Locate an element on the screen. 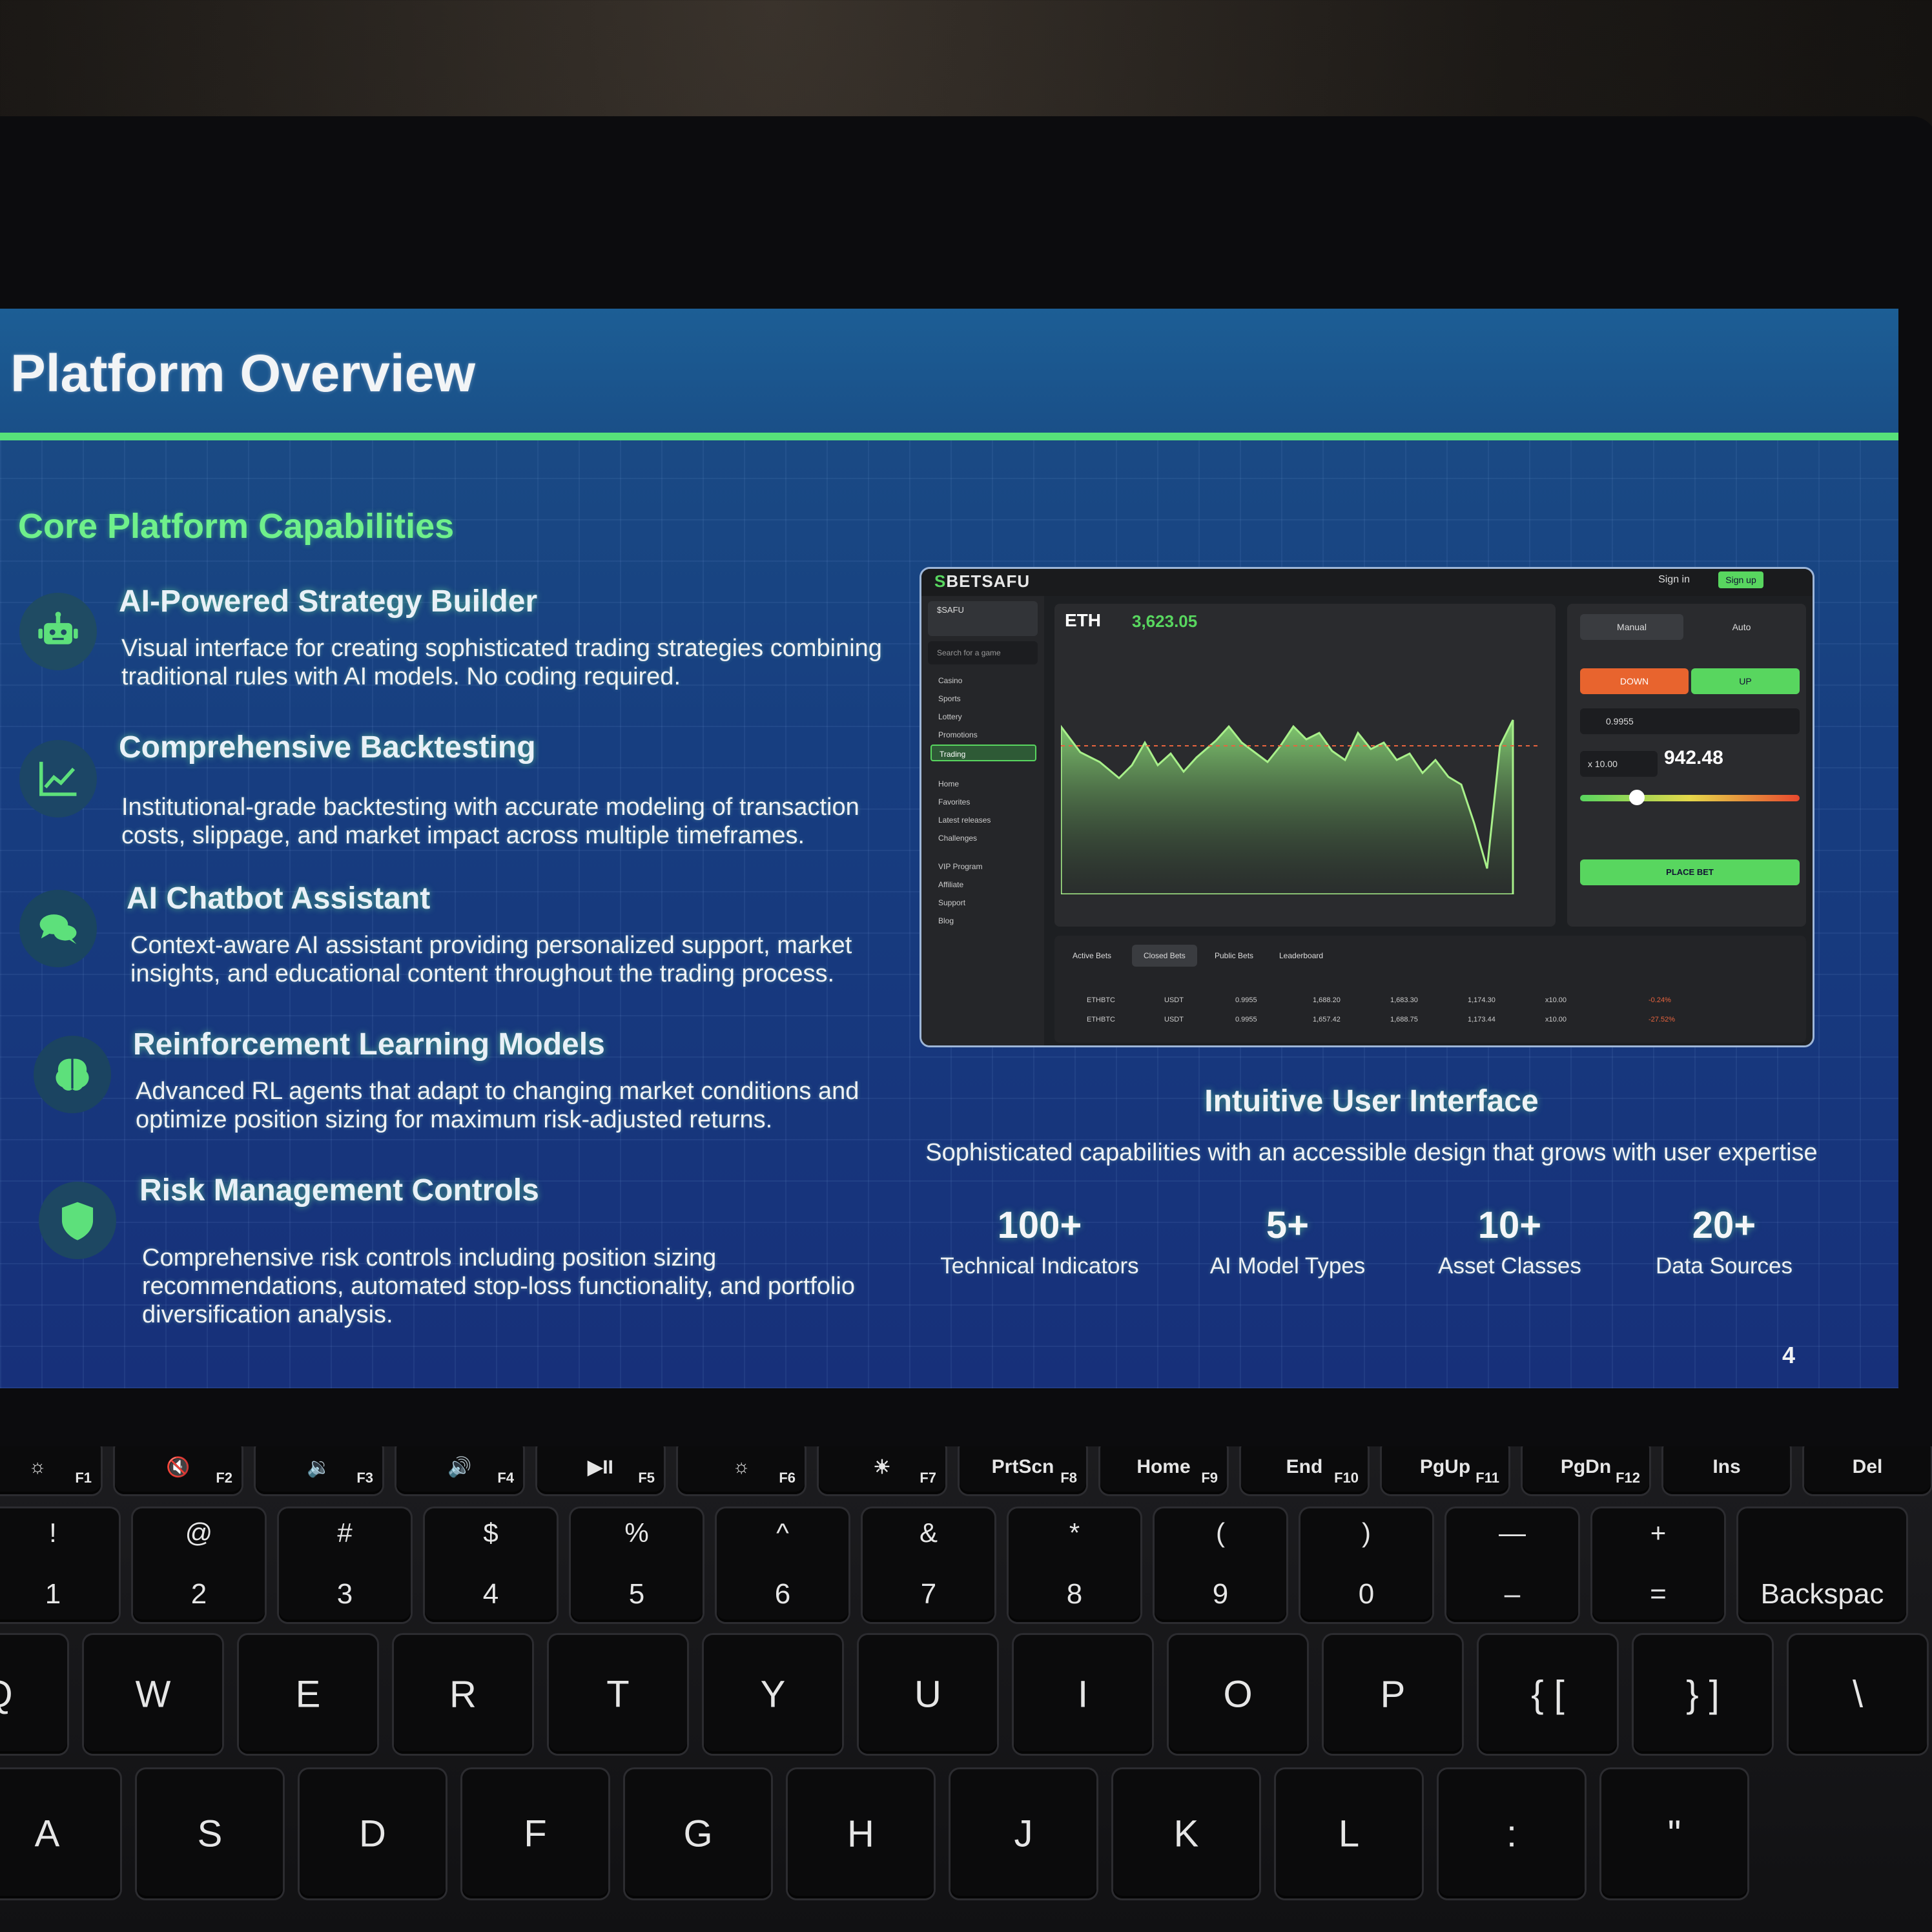  sign-in-link: Sign in is located at coordinates (1674, 580).